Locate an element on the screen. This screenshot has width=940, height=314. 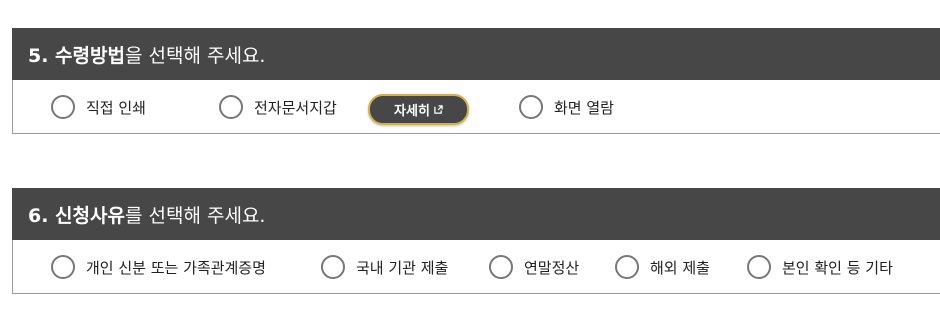
option-label: 화면 열람 is located at coordinates (584, 107).